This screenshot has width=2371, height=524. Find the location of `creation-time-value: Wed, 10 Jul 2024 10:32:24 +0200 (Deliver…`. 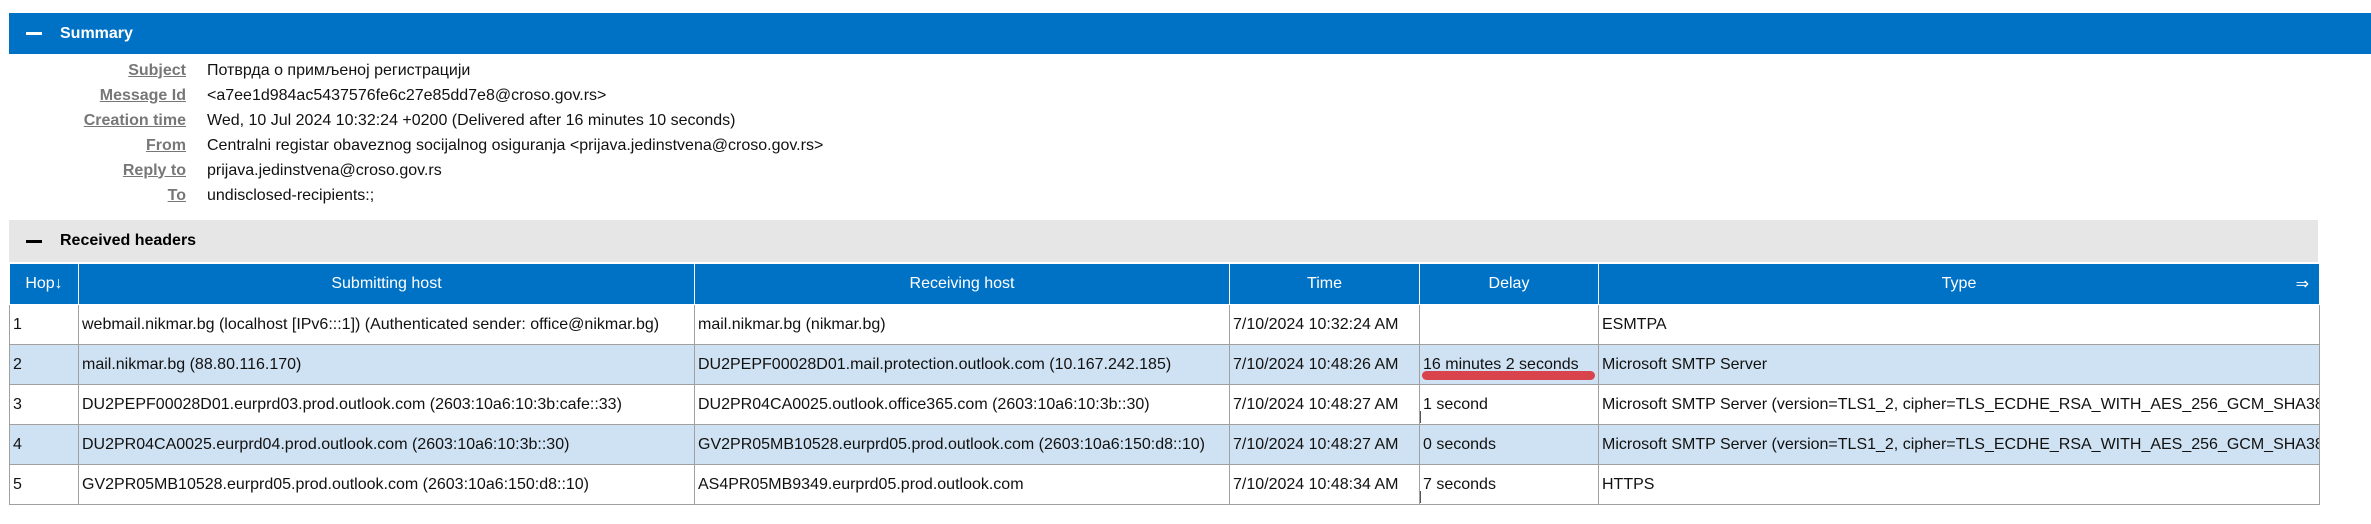

creation-time-value: Wed, 10 Jul 2024 10:32:24 +0200 (Deliver… is located at coordinates (471, 120).